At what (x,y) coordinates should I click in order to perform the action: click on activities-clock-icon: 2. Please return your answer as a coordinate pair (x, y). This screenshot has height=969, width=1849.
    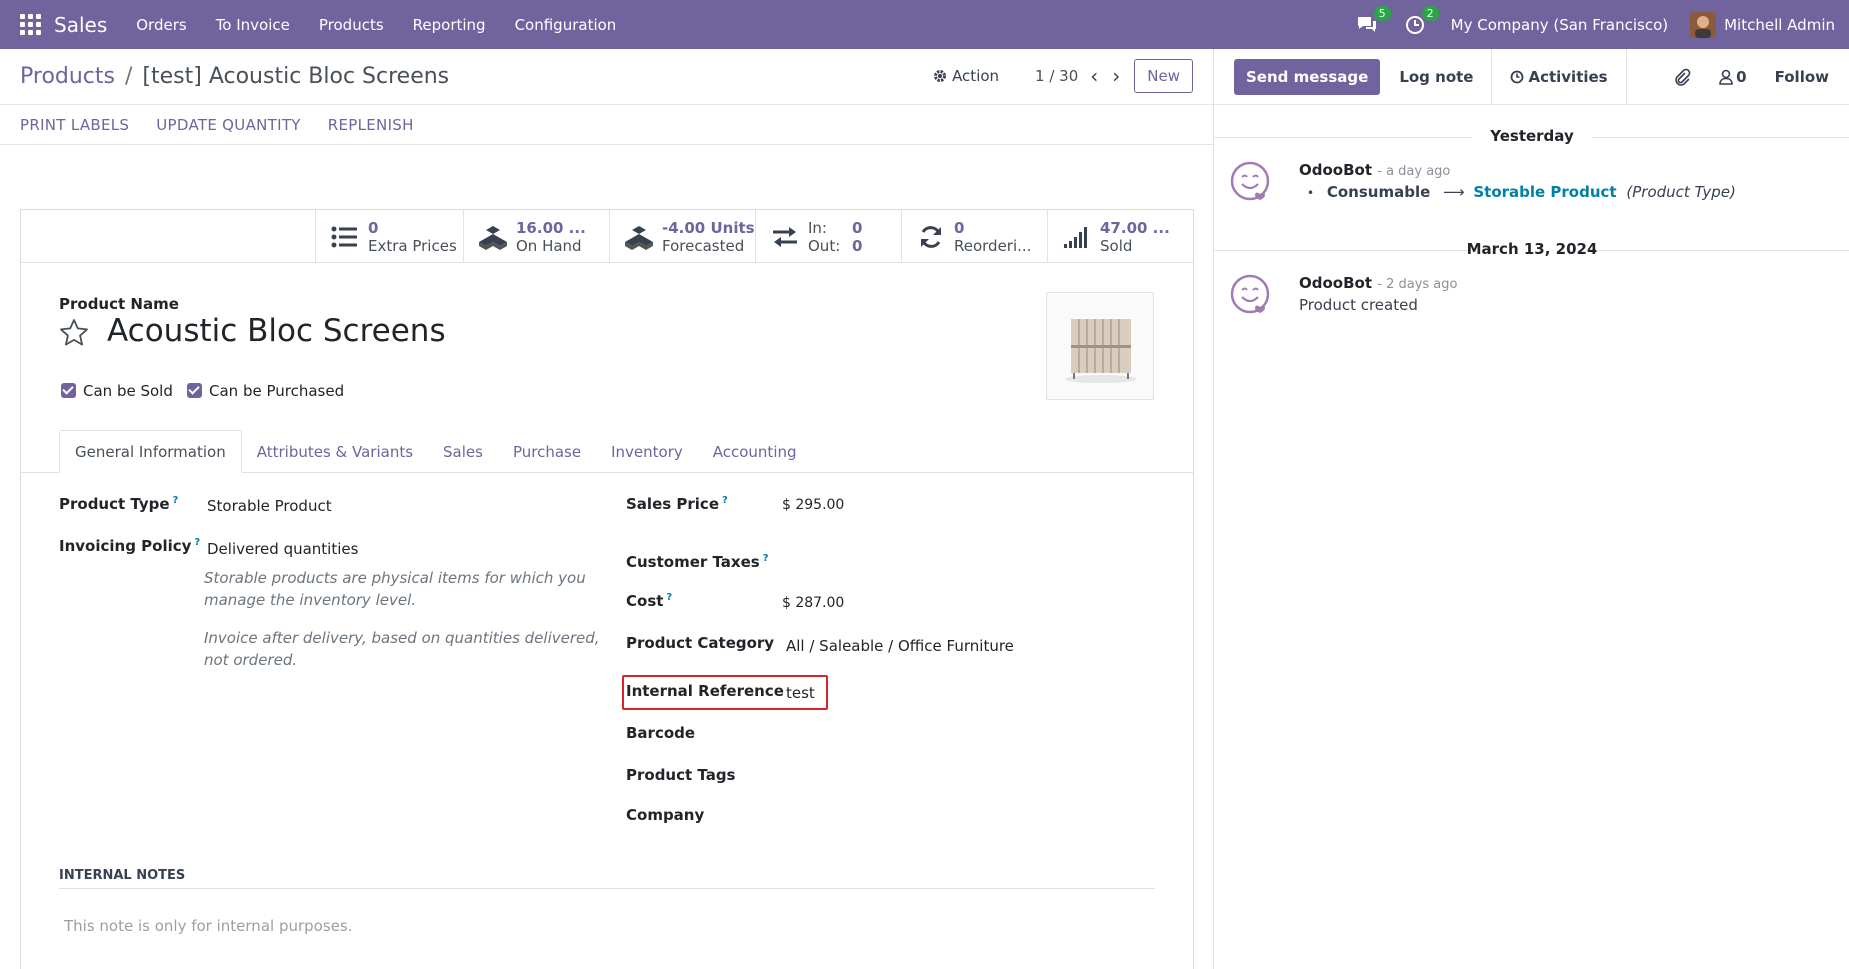
    Looking at the image, I should click on (1421, 21).